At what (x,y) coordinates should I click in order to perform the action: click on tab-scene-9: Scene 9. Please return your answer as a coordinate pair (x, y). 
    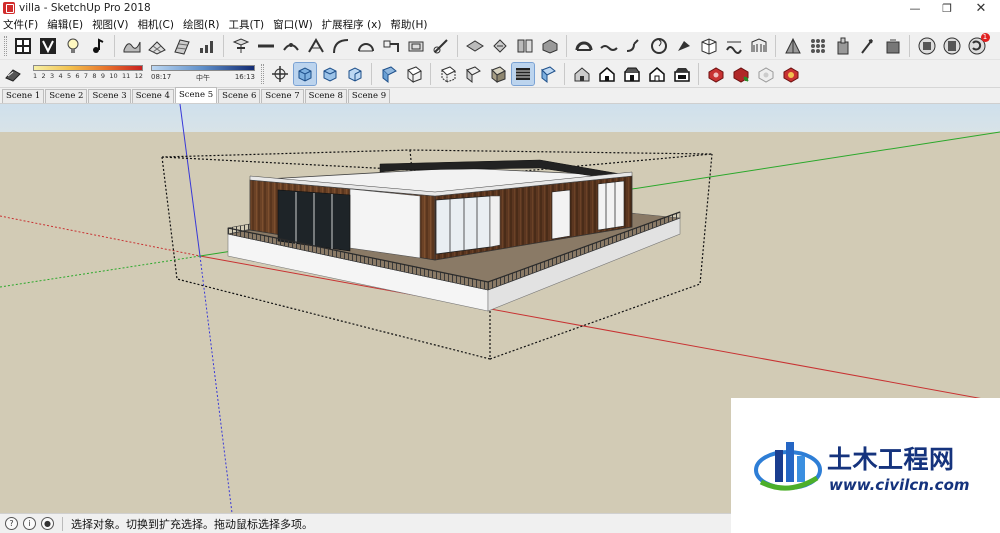
    Looking at the image, I should click on (369, 96).